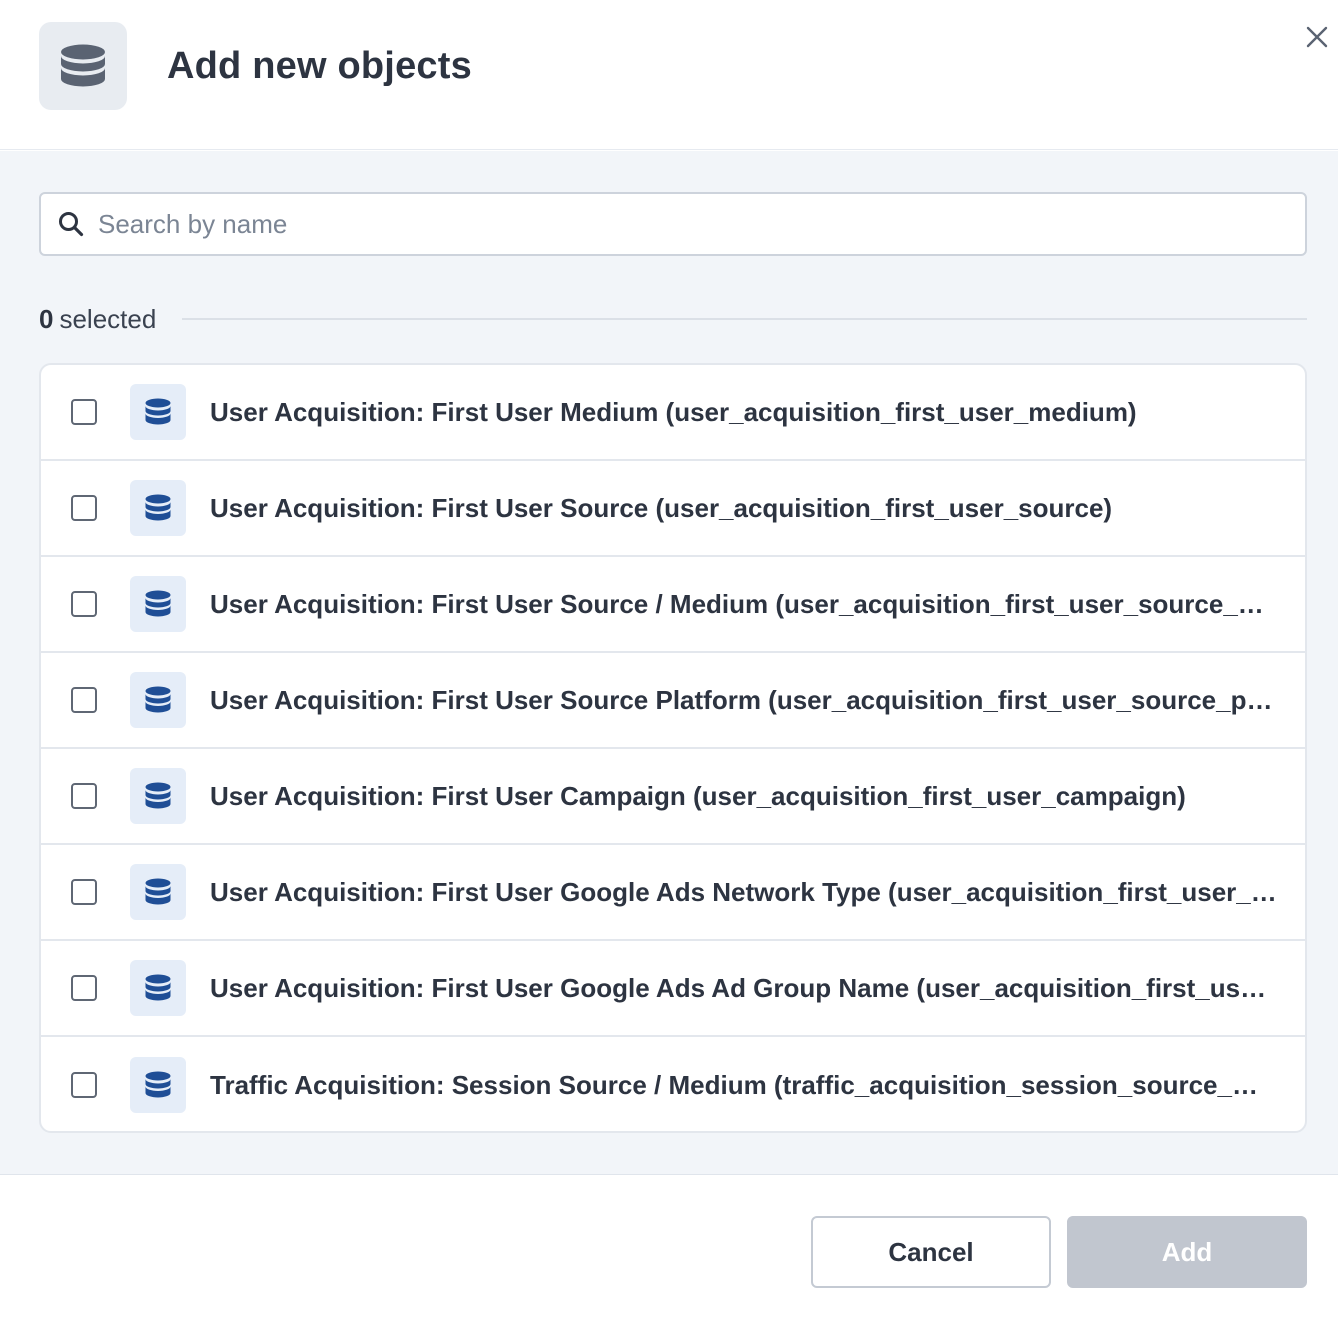 This screenshot has width=1338, height=1320. I want to click on search-icon, so click(71, 224).